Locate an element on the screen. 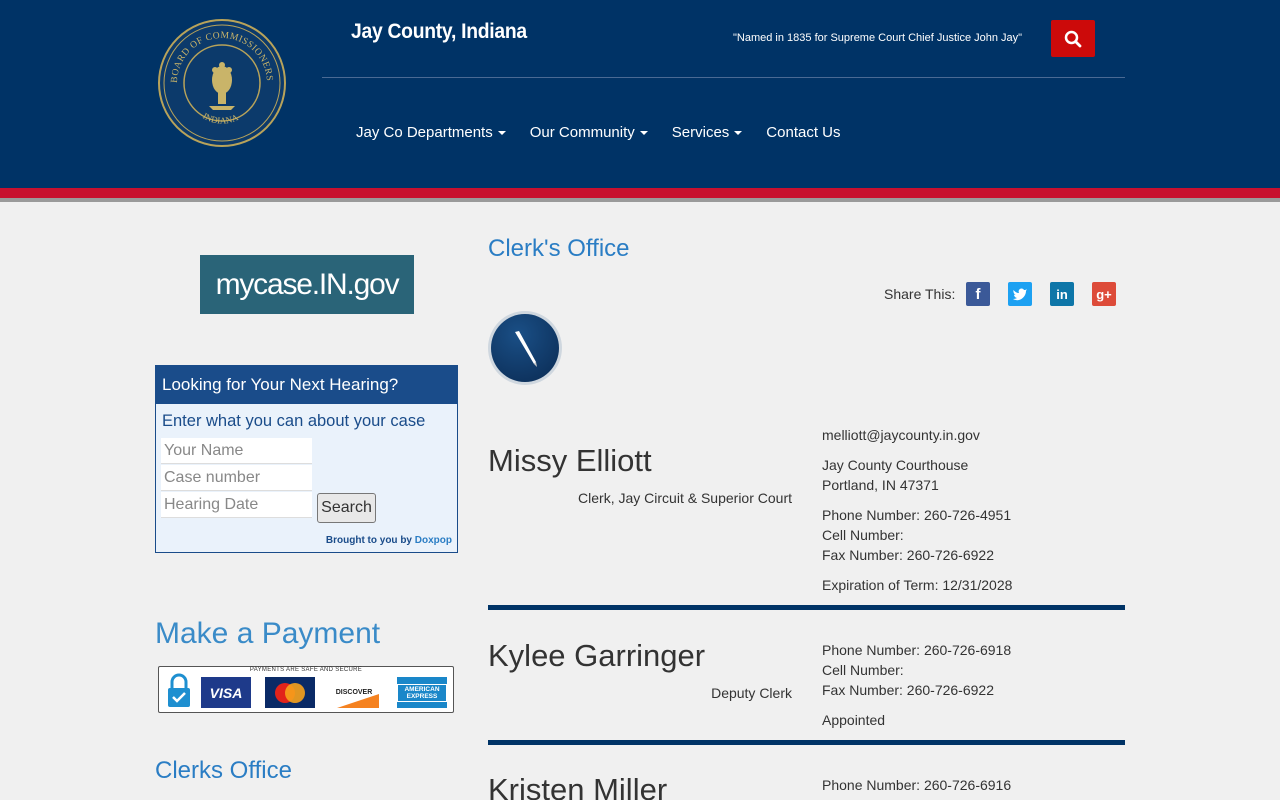 Image resolution: width=1280 pixels, height=800 pixels. nav-item-departments: Jay Co Departments is located at coordinates (431, 132).